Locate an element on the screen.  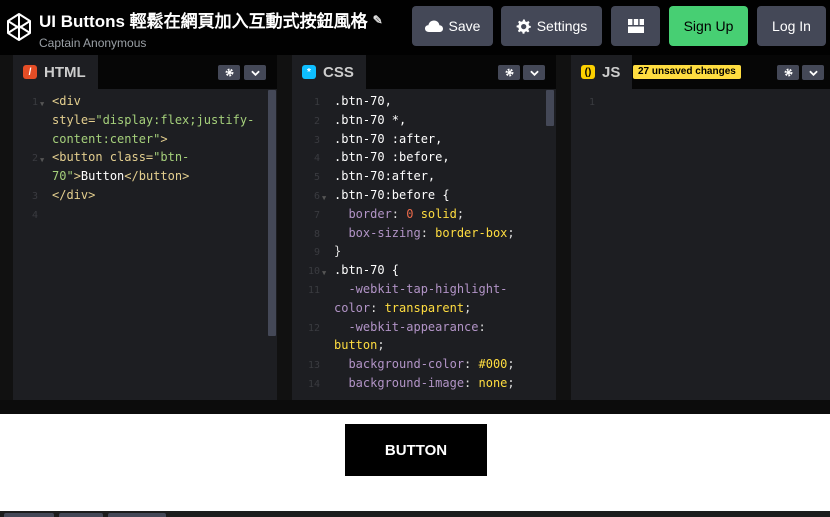
line-number: 14 is located at coordinates (313, 384).